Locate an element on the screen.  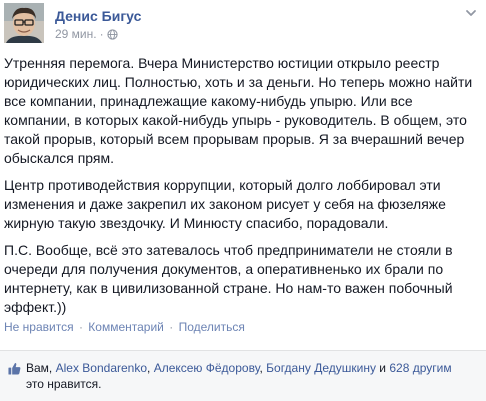
profile-photo is located at coordinates (24, 23).